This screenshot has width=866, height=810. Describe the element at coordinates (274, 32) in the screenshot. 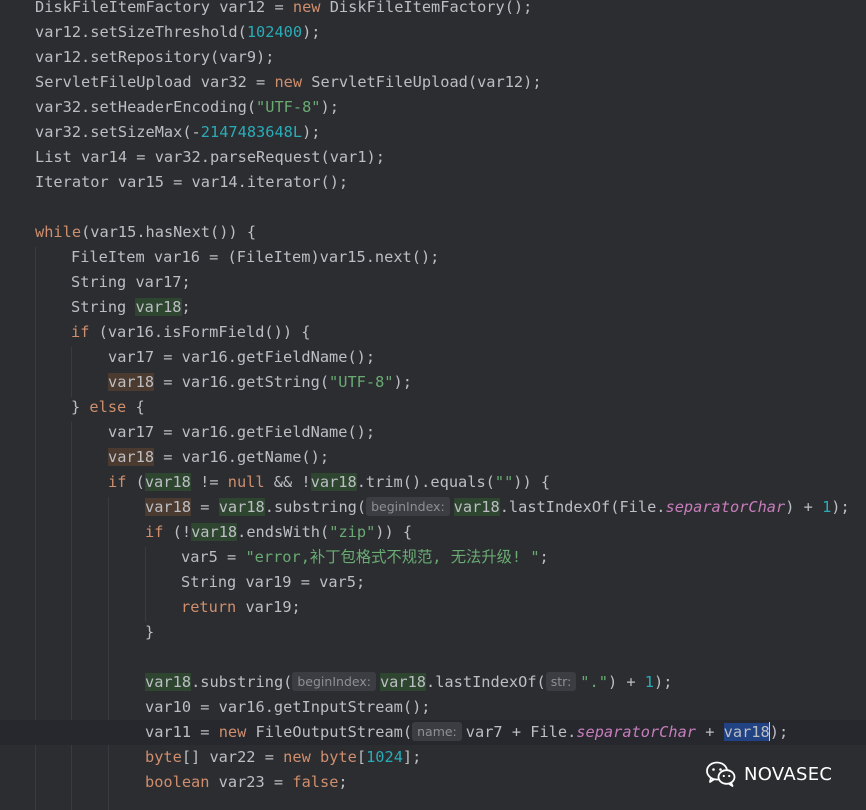

I see `number-token: 102400` at that location.